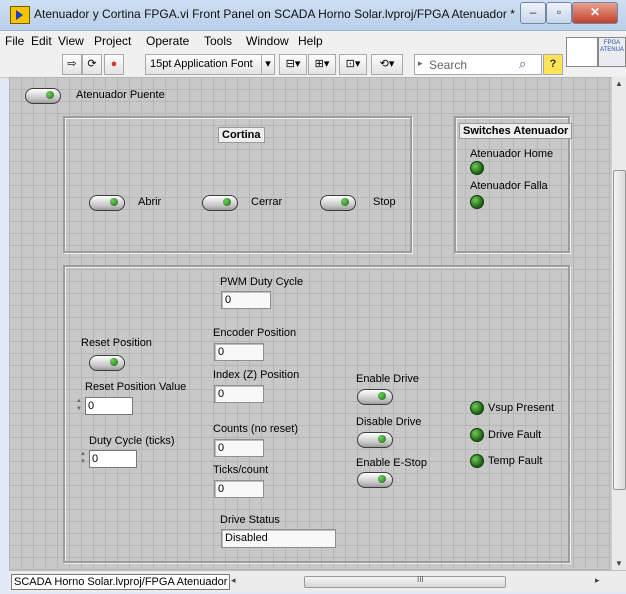 This screenshot has height=594, width=626. Describe the element at coordinates (71, 41) in the screenshot. I see `menu-view: View` at that location.